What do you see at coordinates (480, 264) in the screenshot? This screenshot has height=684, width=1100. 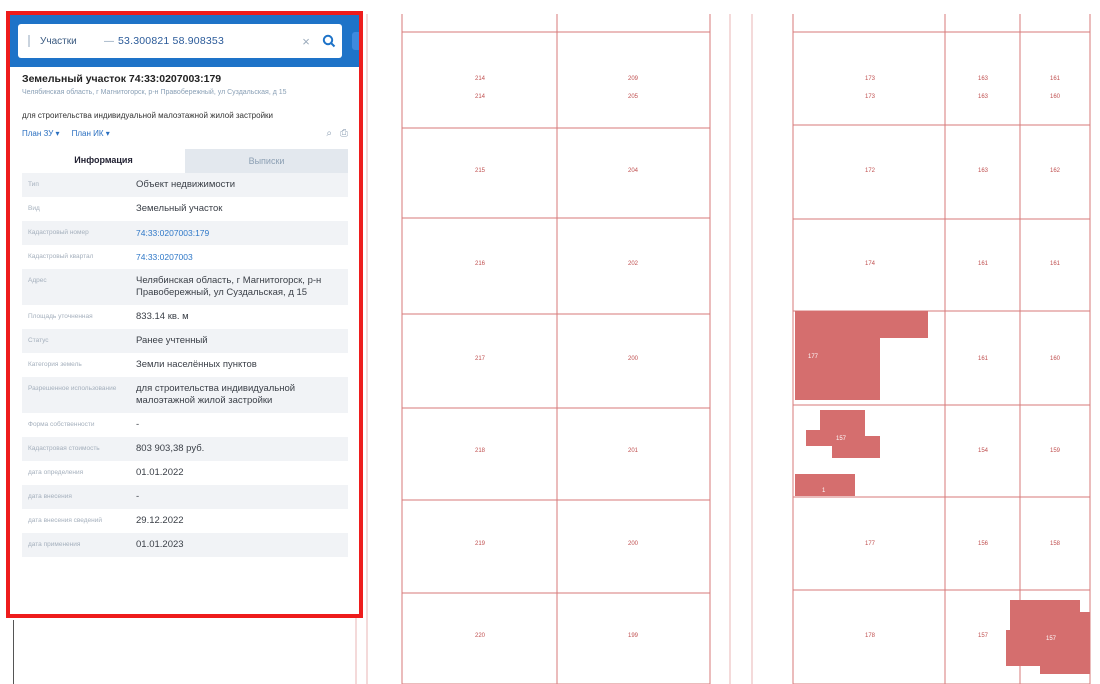 I see `parcel-number-label: 216` at bounding box center [480, 264].